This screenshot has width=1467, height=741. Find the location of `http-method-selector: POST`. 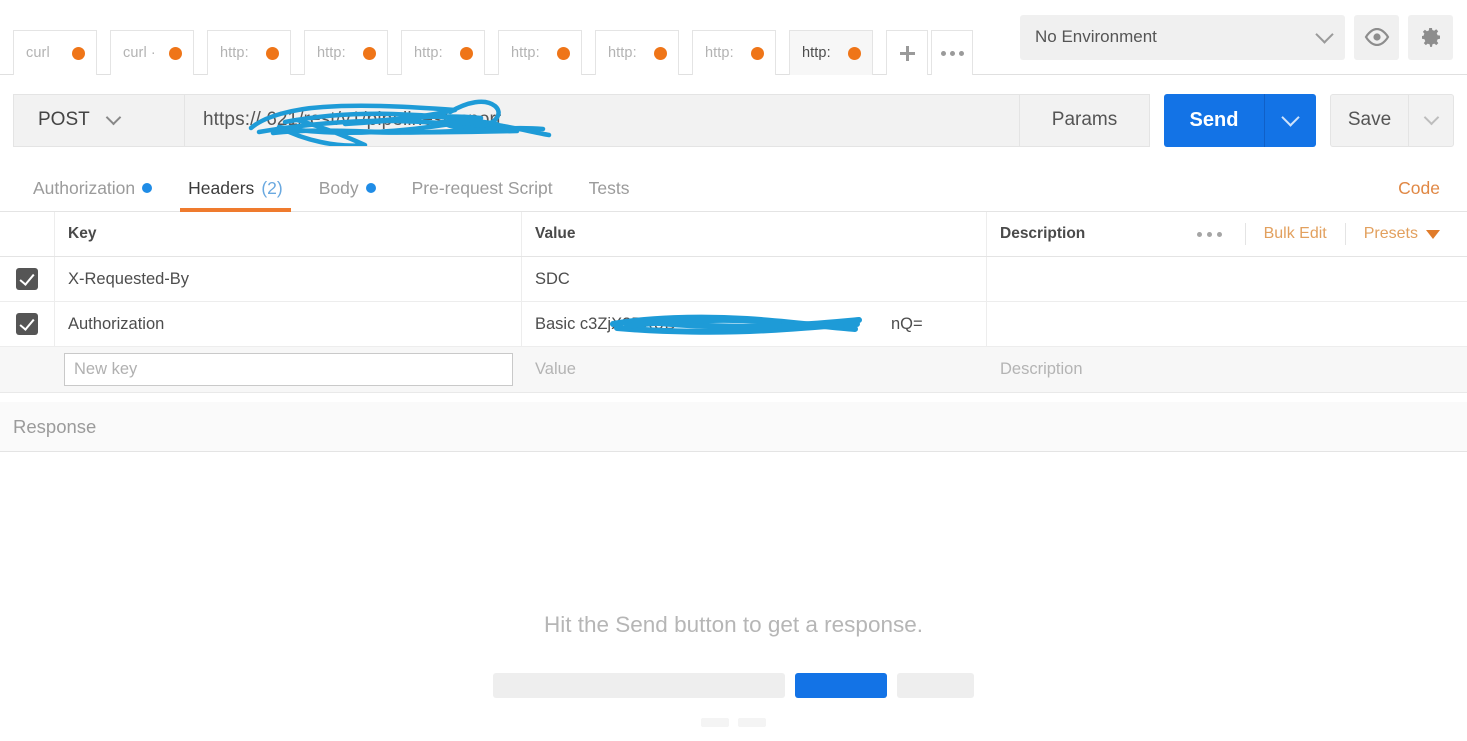

http-method-selector: POST is located at coordinates (98, 120).